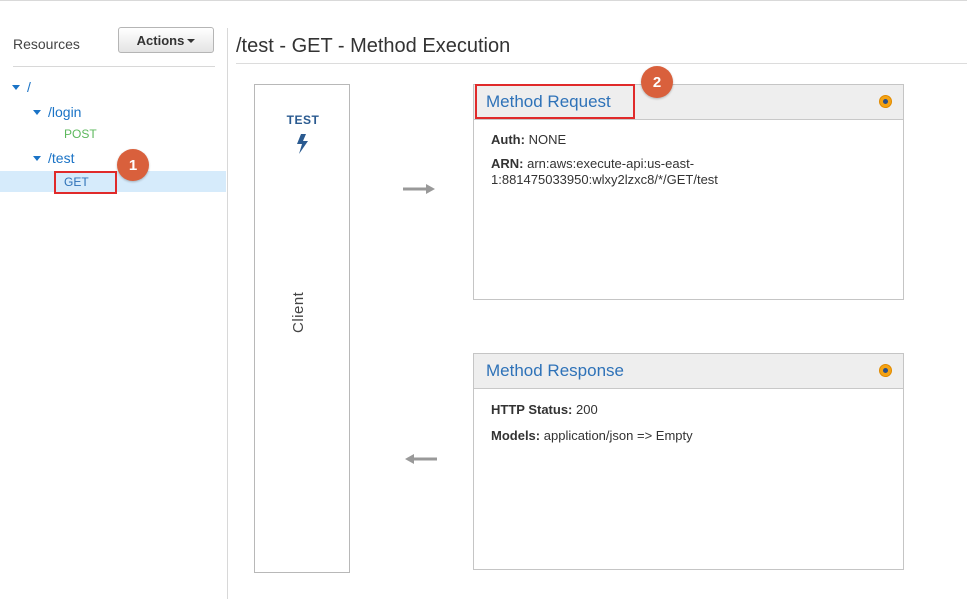  What do you see at coordinates (688, 371) in the screenshot?
I see `method-response-header: Method Response` at bounding box center [688, 371].